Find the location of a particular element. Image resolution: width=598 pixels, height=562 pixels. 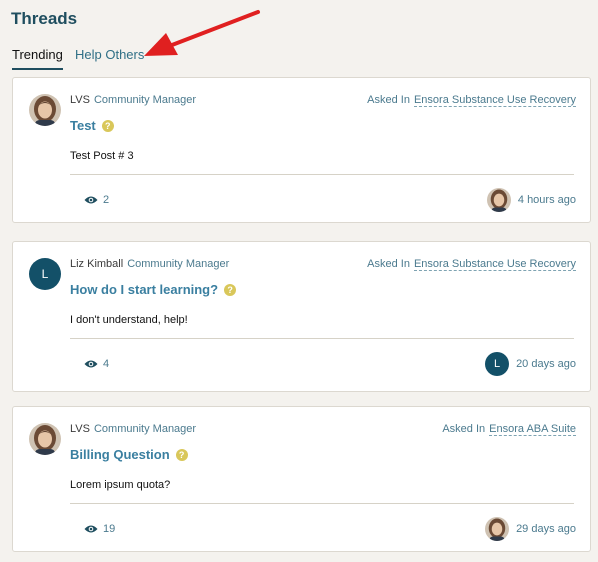

thread-title-text: Test is located at coordinates (83, 125).